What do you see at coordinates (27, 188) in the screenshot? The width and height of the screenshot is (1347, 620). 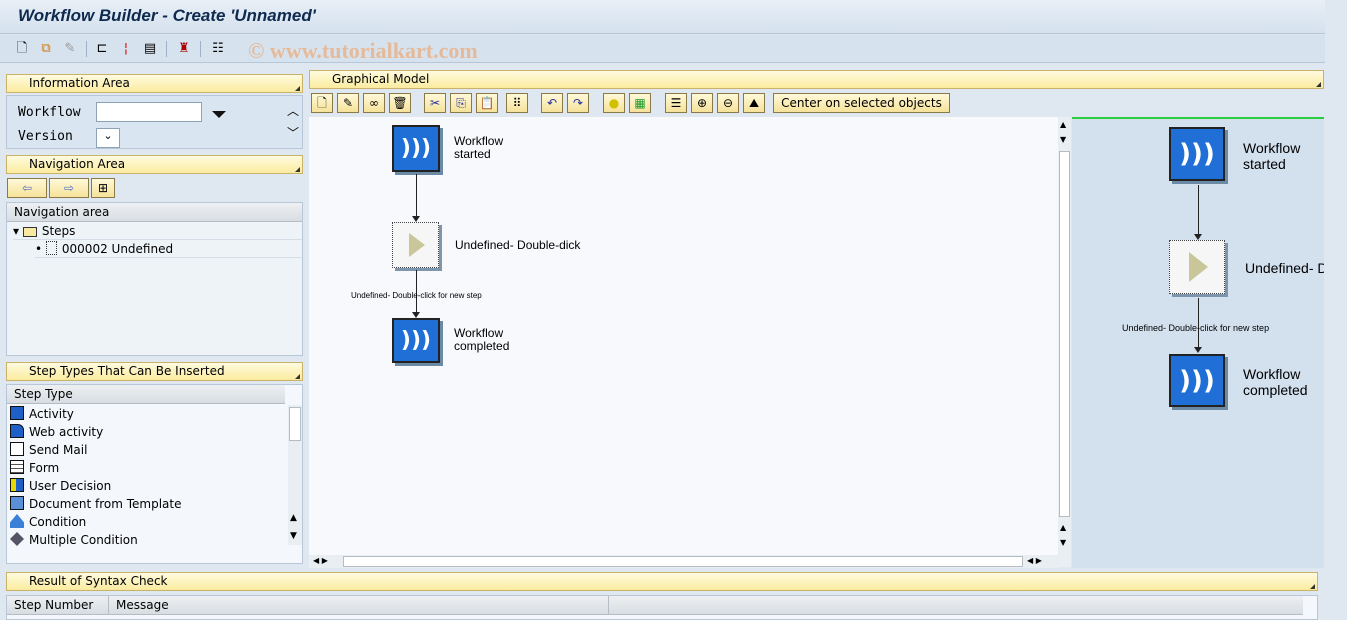 I see `back-button: ⇦` at bounding box center [27, 188].